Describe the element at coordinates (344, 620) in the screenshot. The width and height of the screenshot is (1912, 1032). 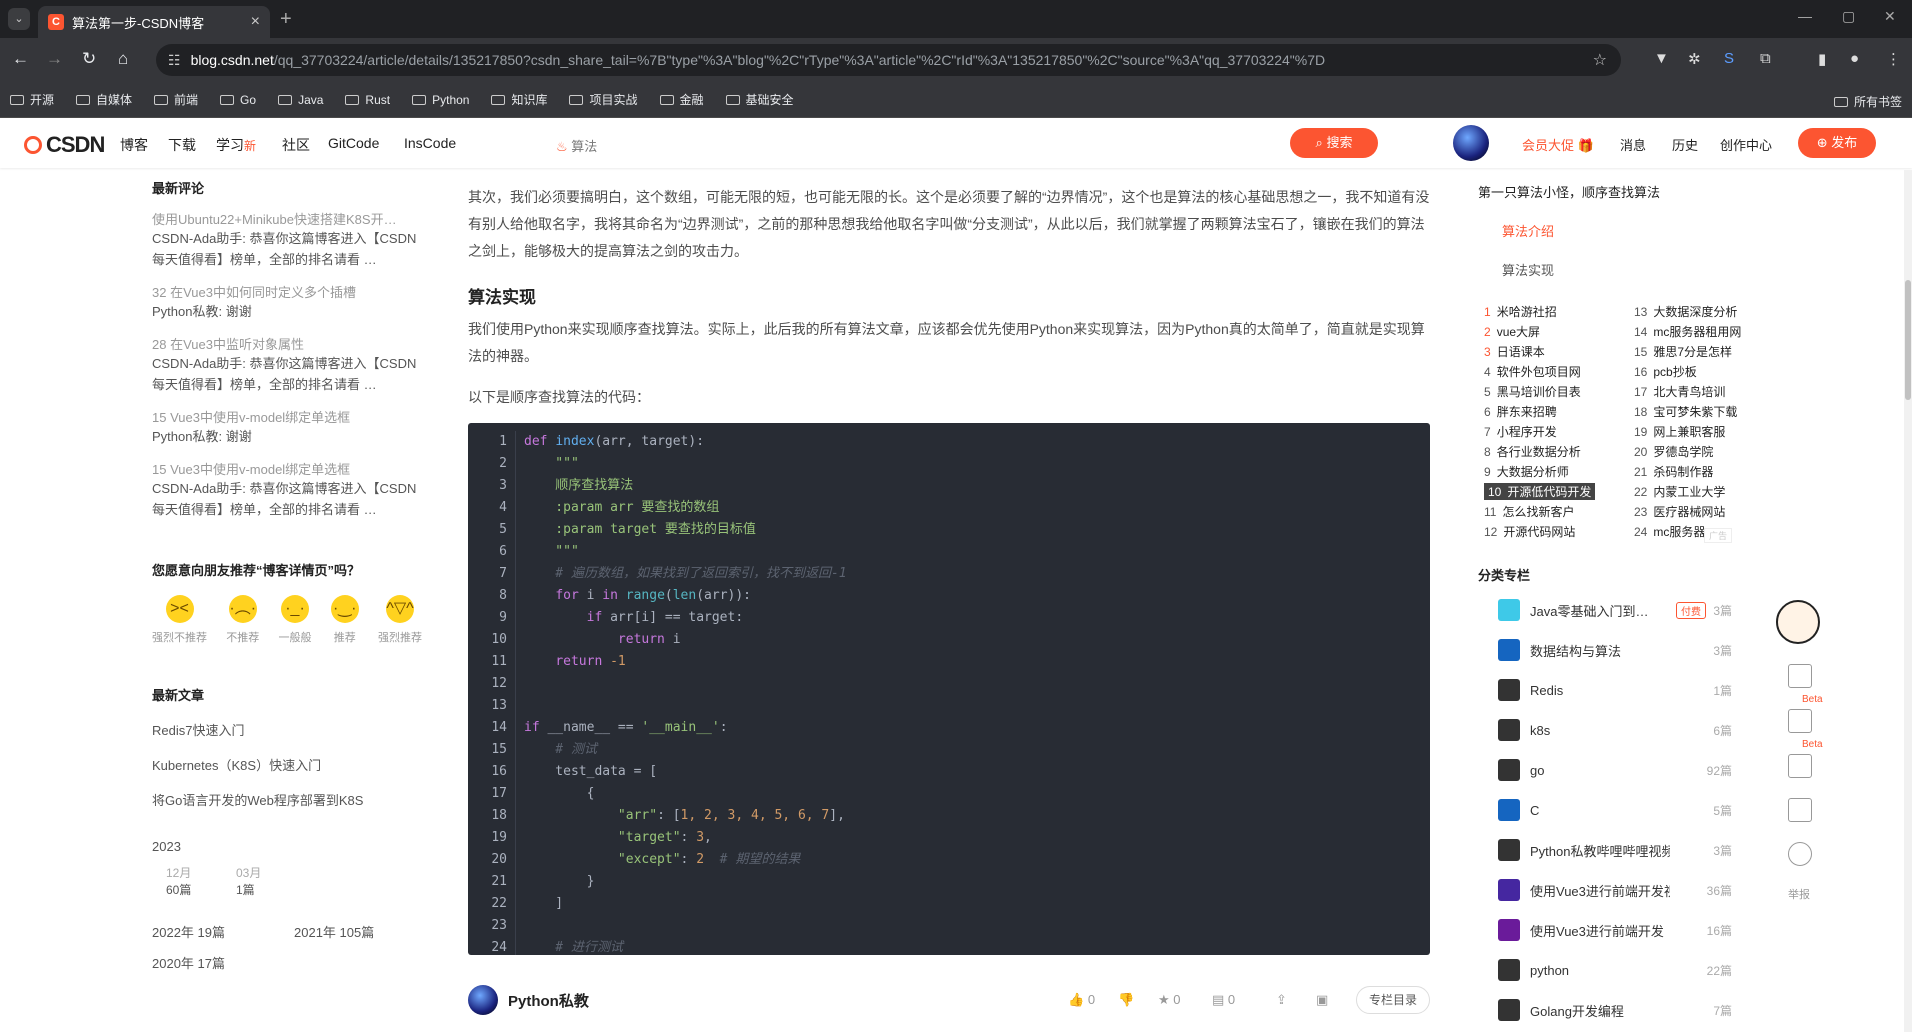
I see `rating-option: ·‿· 推荐` at that location.